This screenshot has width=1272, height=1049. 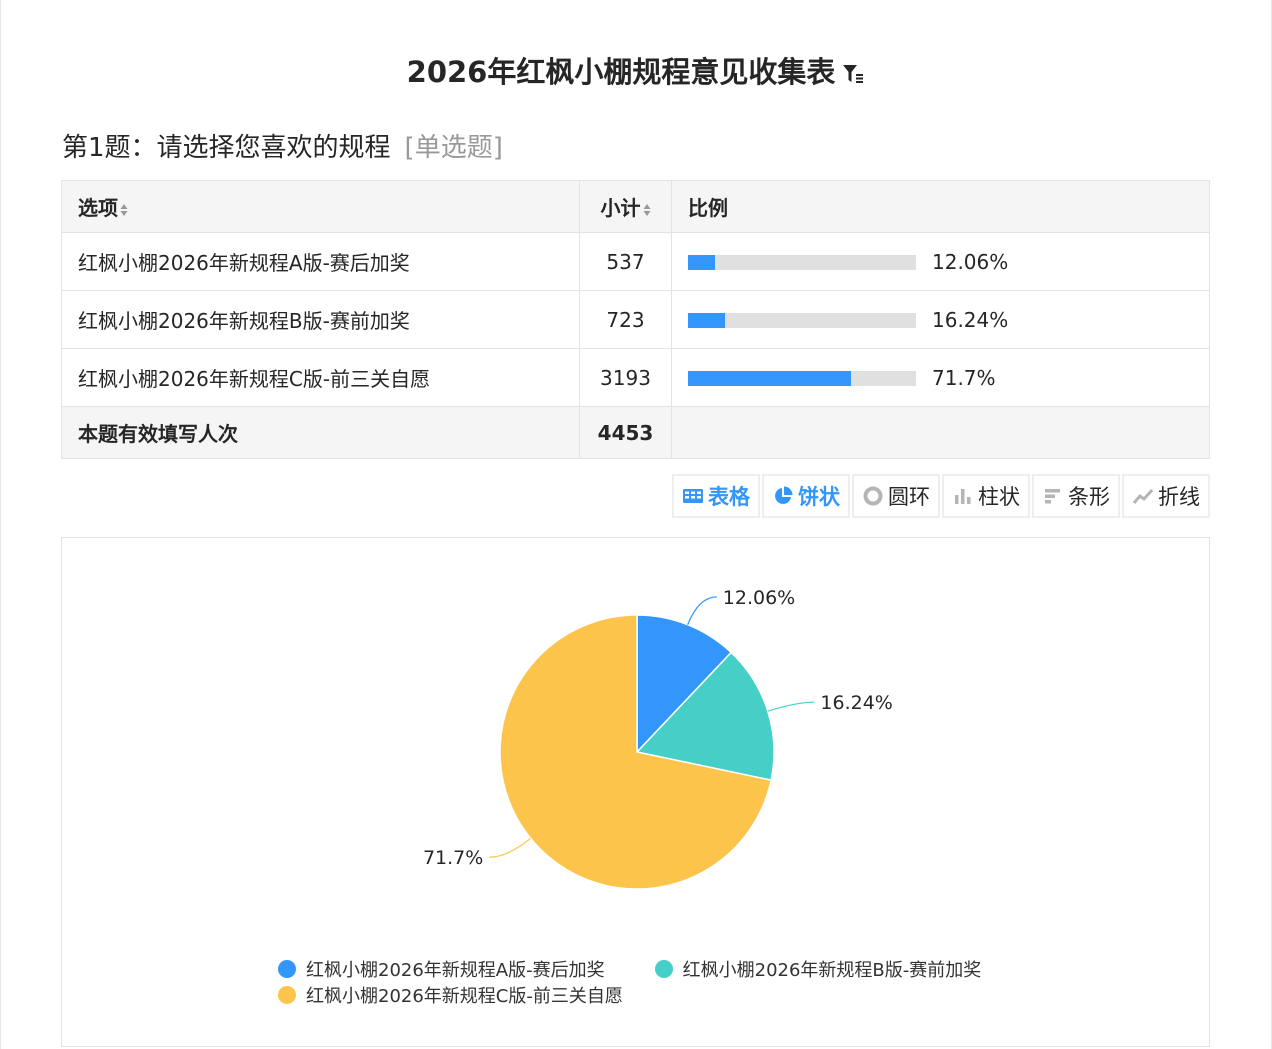 I want to click on donut-icon, so click(x=873, y=496).